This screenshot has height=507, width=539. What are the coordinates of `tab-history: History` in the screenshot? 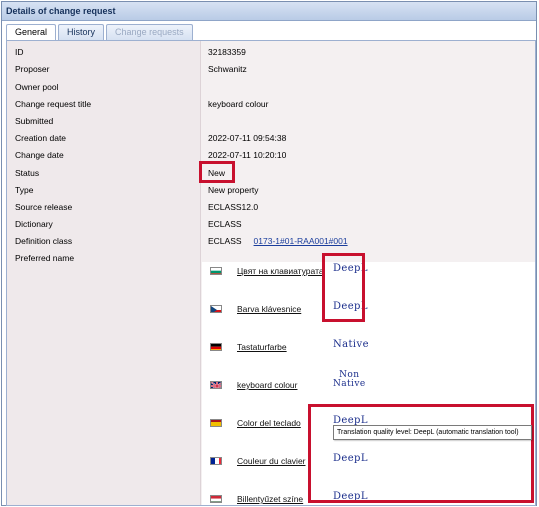 It's located at (81, 32).